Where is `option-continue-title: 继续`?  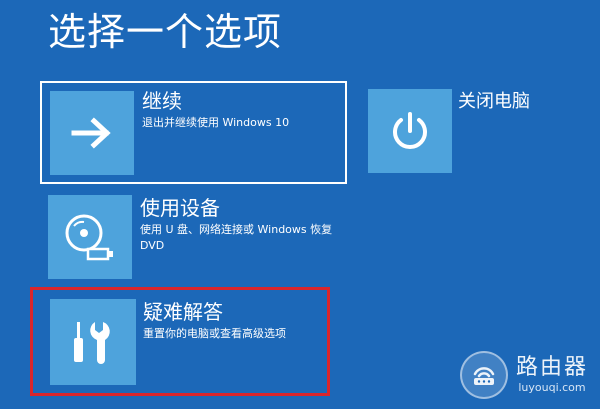
option-continue-title: 继续 is located at coordinates (162, 101).